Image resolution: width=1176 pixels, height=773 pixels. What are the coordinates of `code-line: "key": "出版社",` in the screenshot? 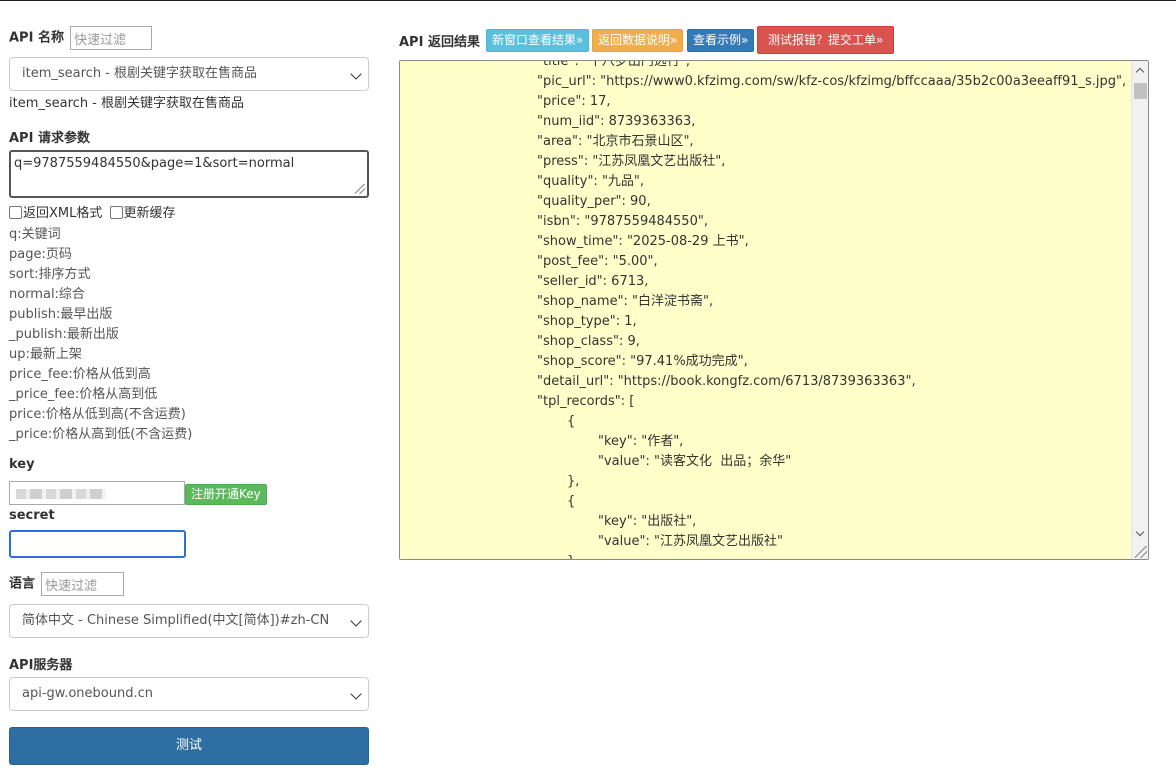 It's located at (647, 521).